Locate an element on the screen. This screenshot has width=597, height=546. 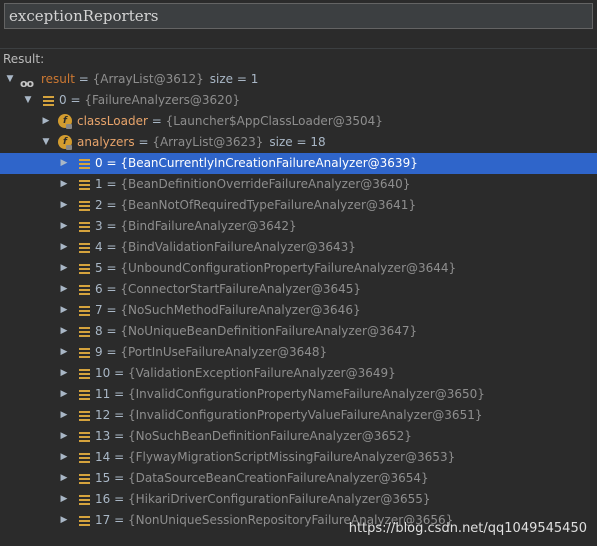
item-index: 4 is located at coordinates (99, 247).